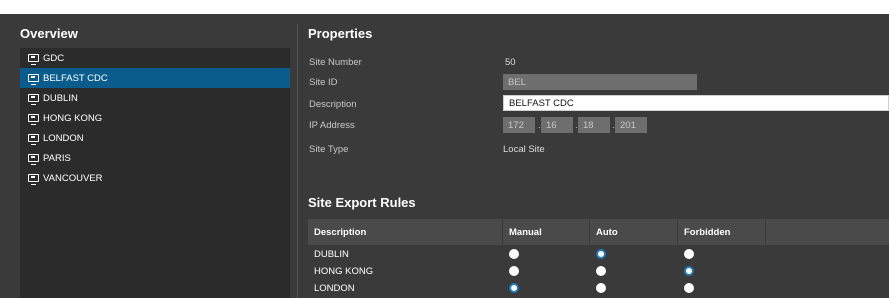 This screenshot has height=298, width=889. What do you see at coordinates (707, 232) in the screenshot?
I see `column-header-forbidden: Forbidden` at bounding box center [707, 232].